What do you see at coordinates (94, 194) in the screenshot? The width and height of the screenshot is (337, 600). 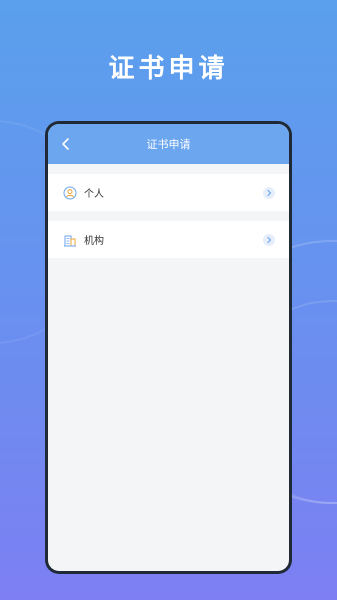 I see `list-item-label: 个人` at bounding box center [94, 194].